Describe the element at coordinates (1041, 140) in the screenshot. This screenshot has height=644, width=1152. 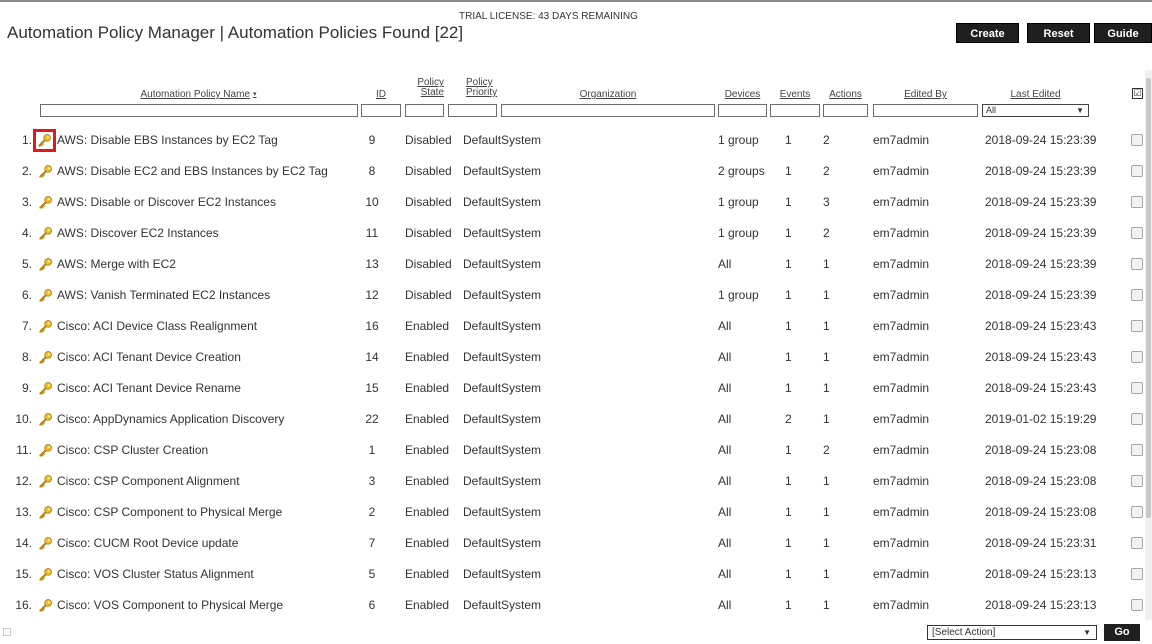
I see `last-edited: 2018-09-24 15:23:39` at that location.